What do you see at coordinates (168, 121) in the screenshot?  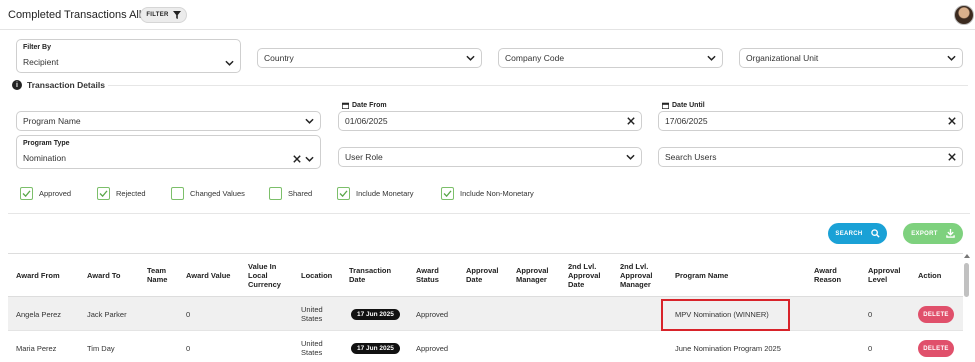 I see `program-name-select: Program Name` at bounding box center [168, 121].